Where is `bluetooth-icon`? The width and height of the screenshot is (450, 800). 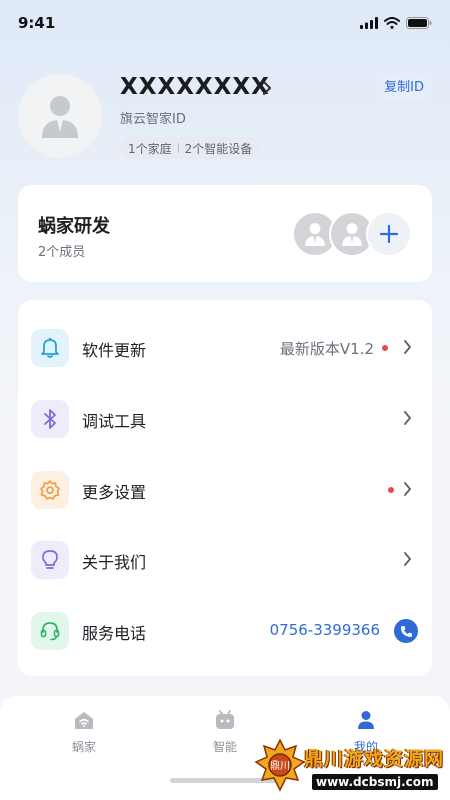 bluetooth-icon is located at coordinates (50, 419).